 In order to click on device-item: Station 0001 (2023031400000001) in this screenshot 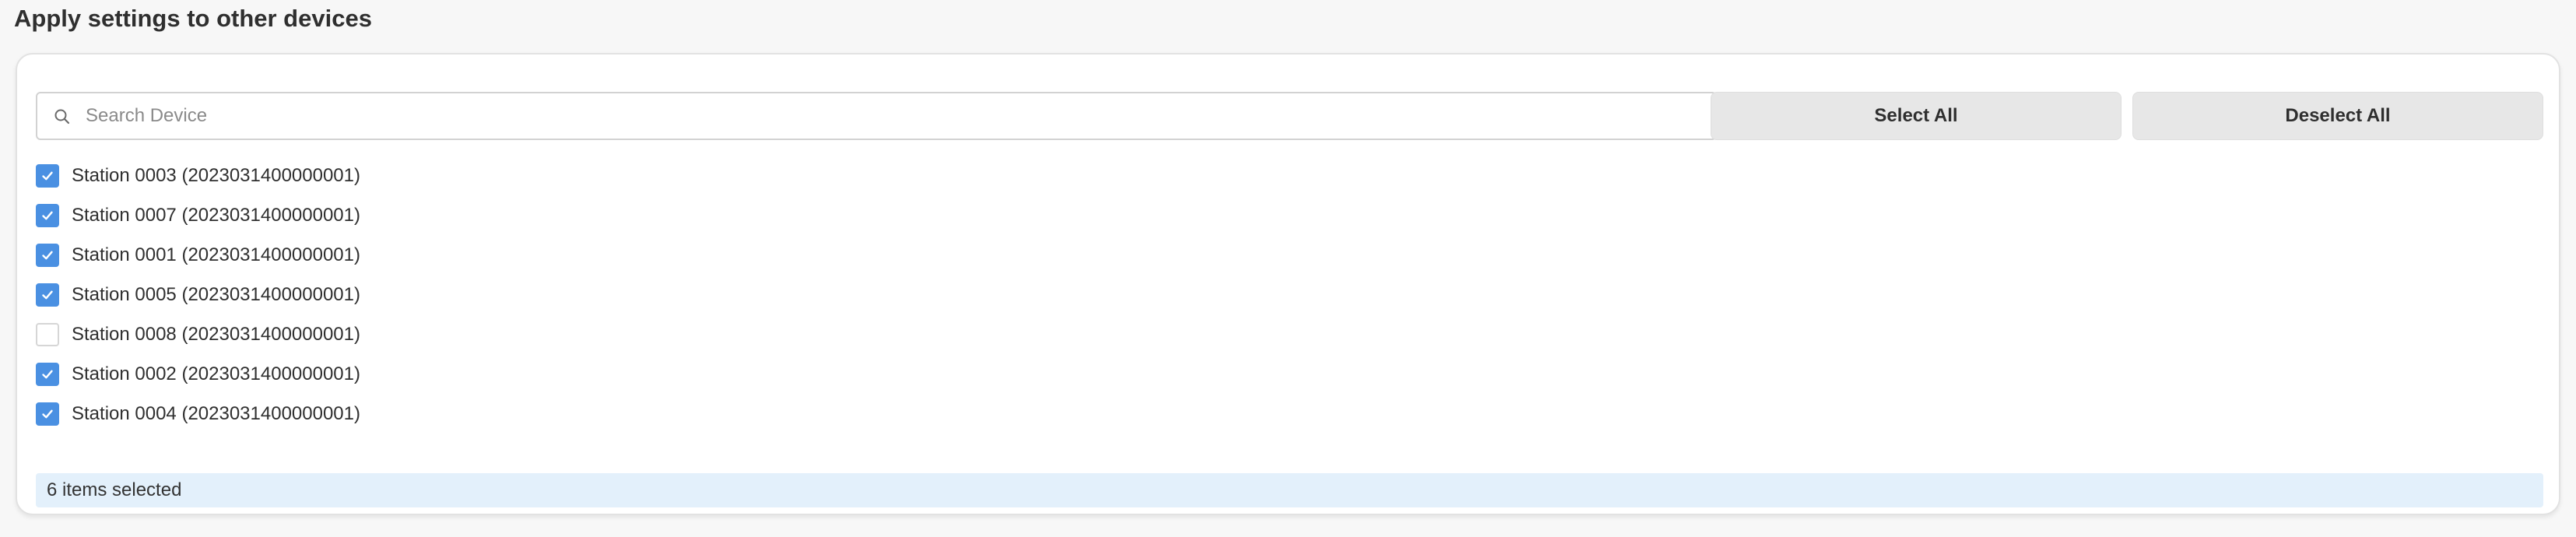, I will do `click(198, 255)`.